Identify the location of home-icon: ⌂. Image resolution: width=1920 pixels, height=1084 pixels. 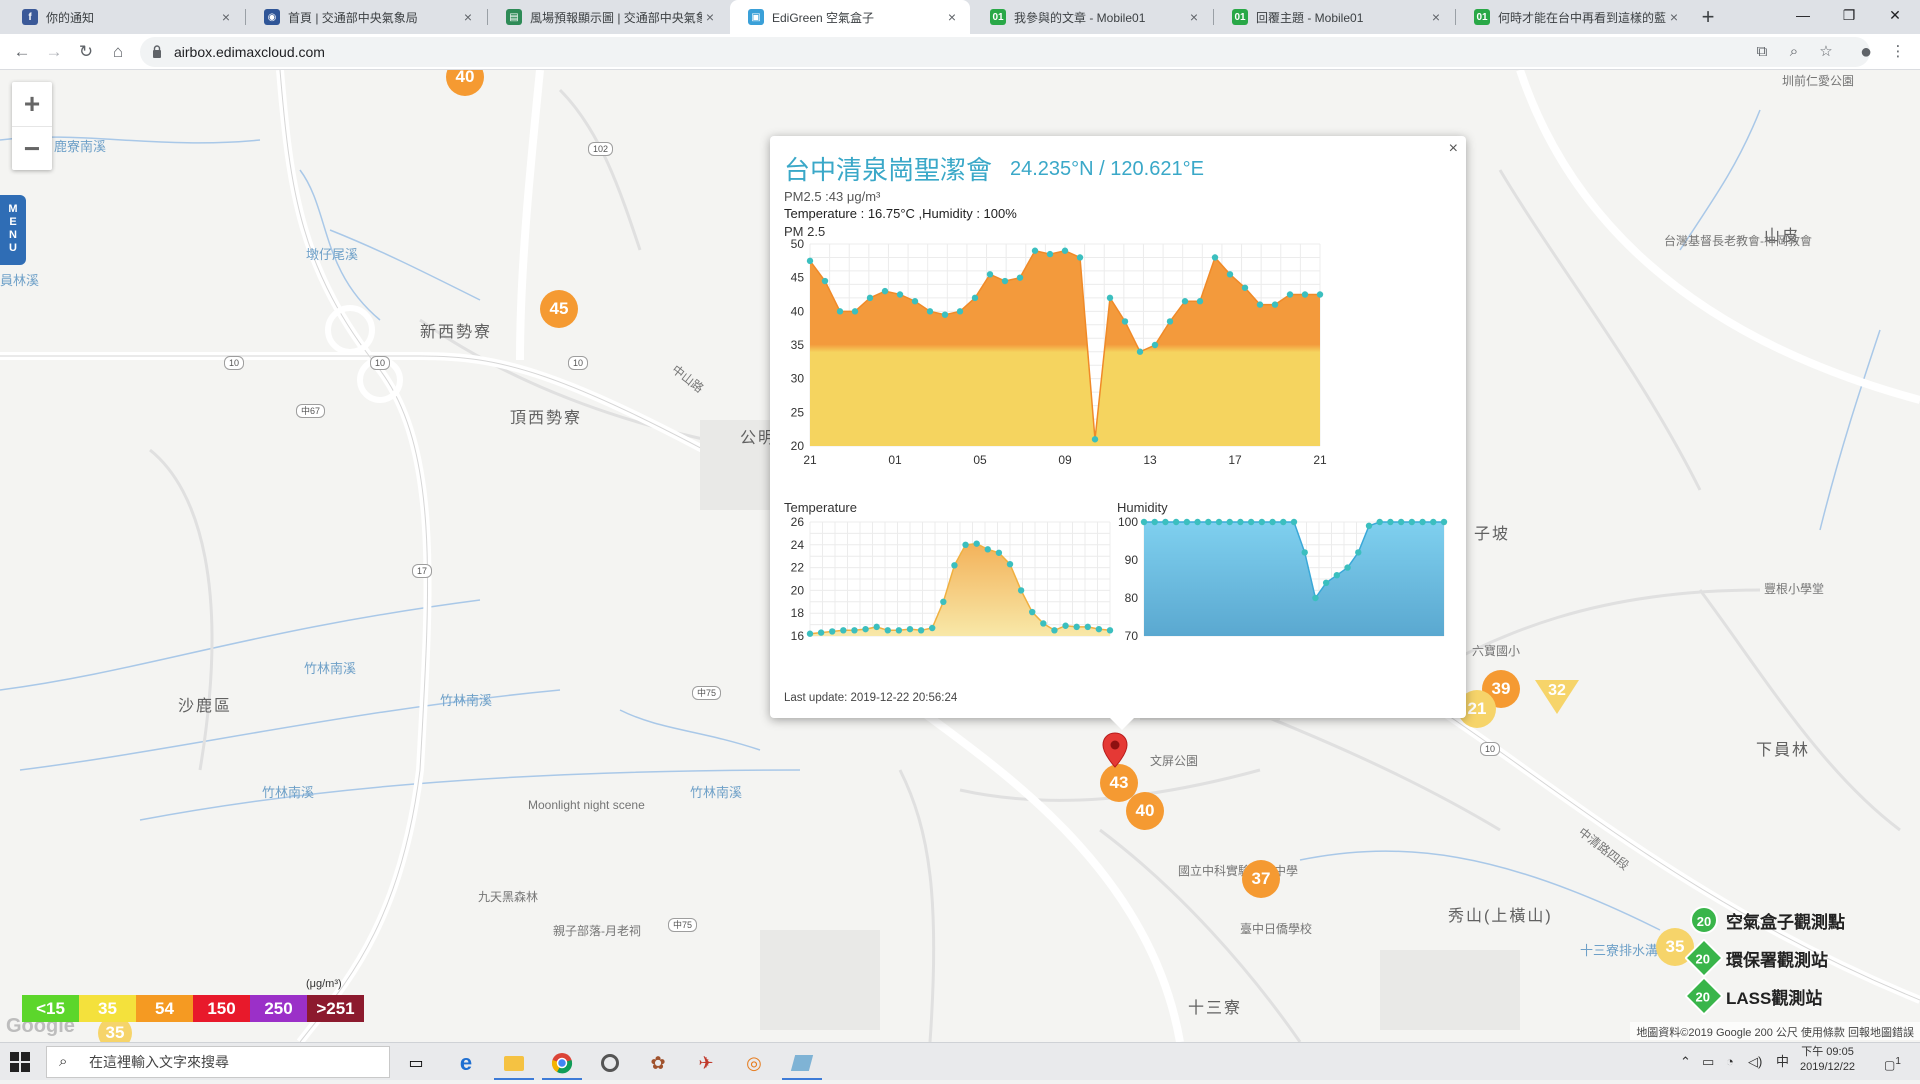
(118, 52).